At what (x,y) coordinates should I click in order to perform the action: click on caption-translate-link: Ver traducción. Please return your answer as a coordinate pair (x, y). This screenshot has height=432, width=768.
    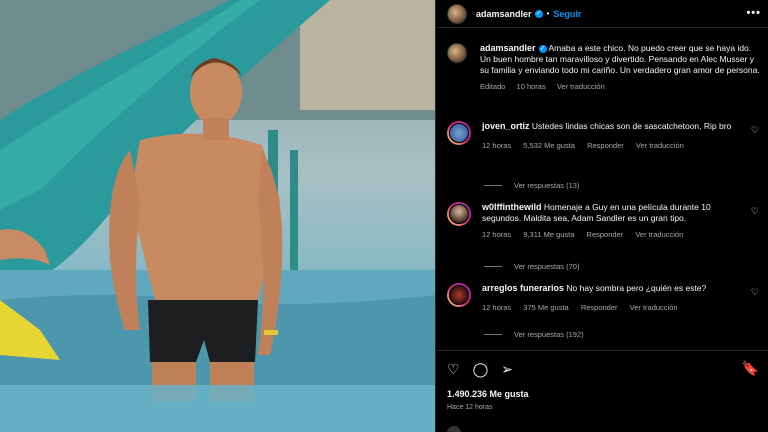
    Looking at the image, I should click on (581, 86).